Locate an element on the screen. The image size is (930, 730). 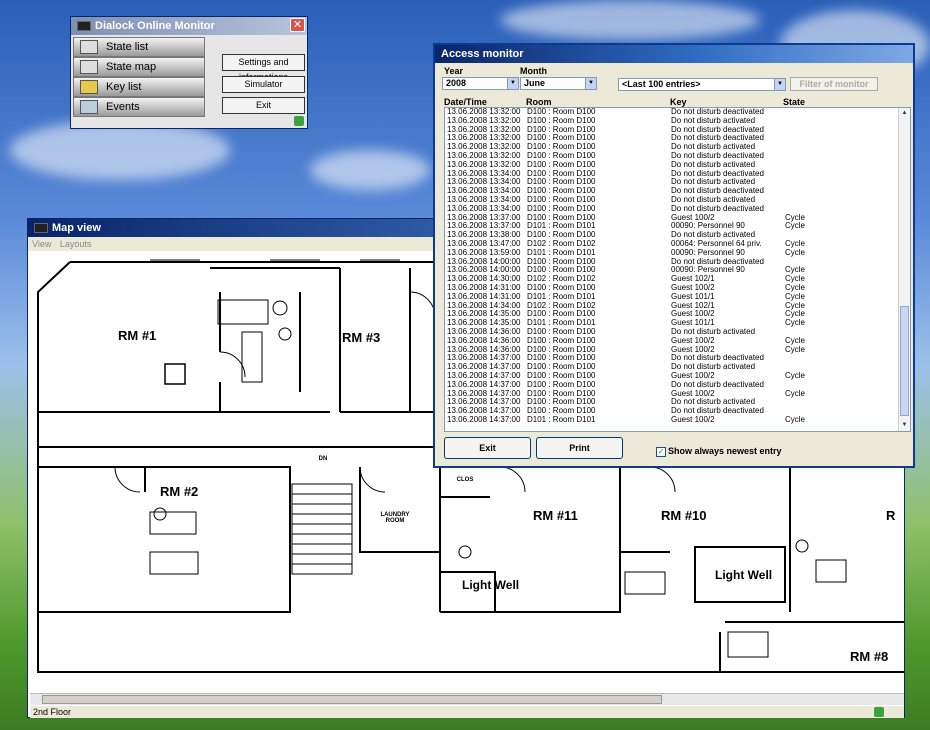
room-label-rm3: RM #3 is located at coordinates (361, 337).